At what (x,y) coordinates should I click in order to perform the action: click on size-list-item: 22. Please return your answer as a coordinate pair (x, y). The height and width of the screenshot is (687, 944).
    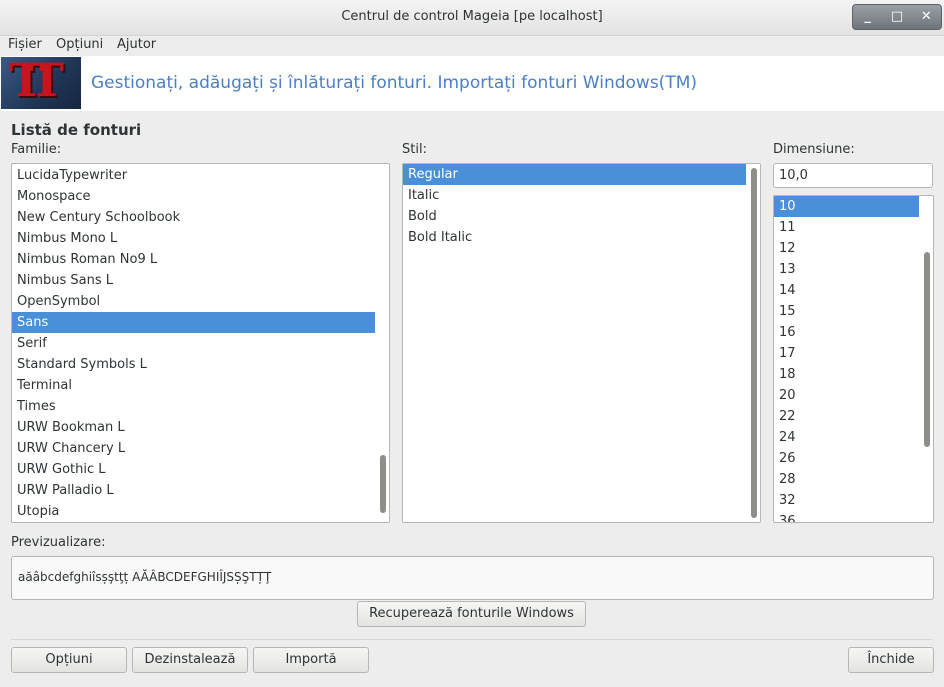
    Looking at the image, I should click on (846, 416).